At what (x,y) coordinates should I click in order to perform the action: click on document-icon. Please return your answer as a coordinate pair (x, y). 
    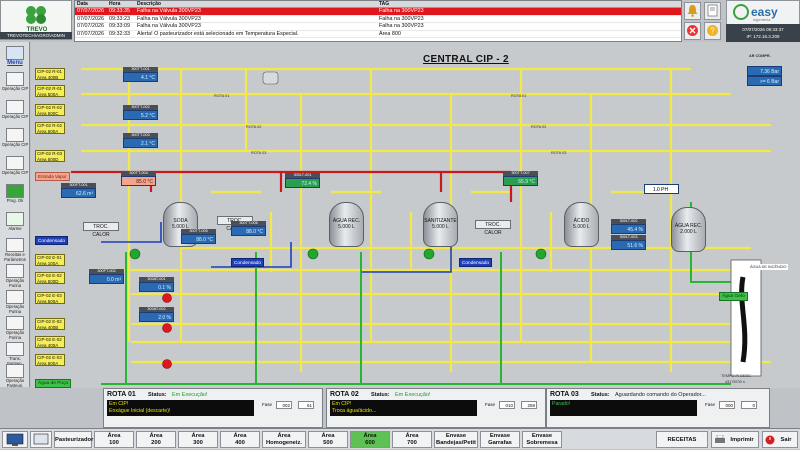
    Looking at the image, I should click on (712, 11).